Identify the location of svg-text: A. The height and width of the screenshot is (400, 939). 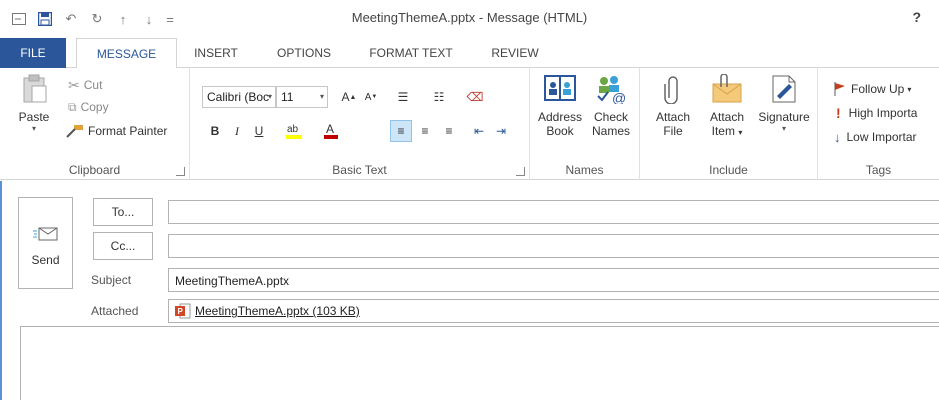
(330, 129).